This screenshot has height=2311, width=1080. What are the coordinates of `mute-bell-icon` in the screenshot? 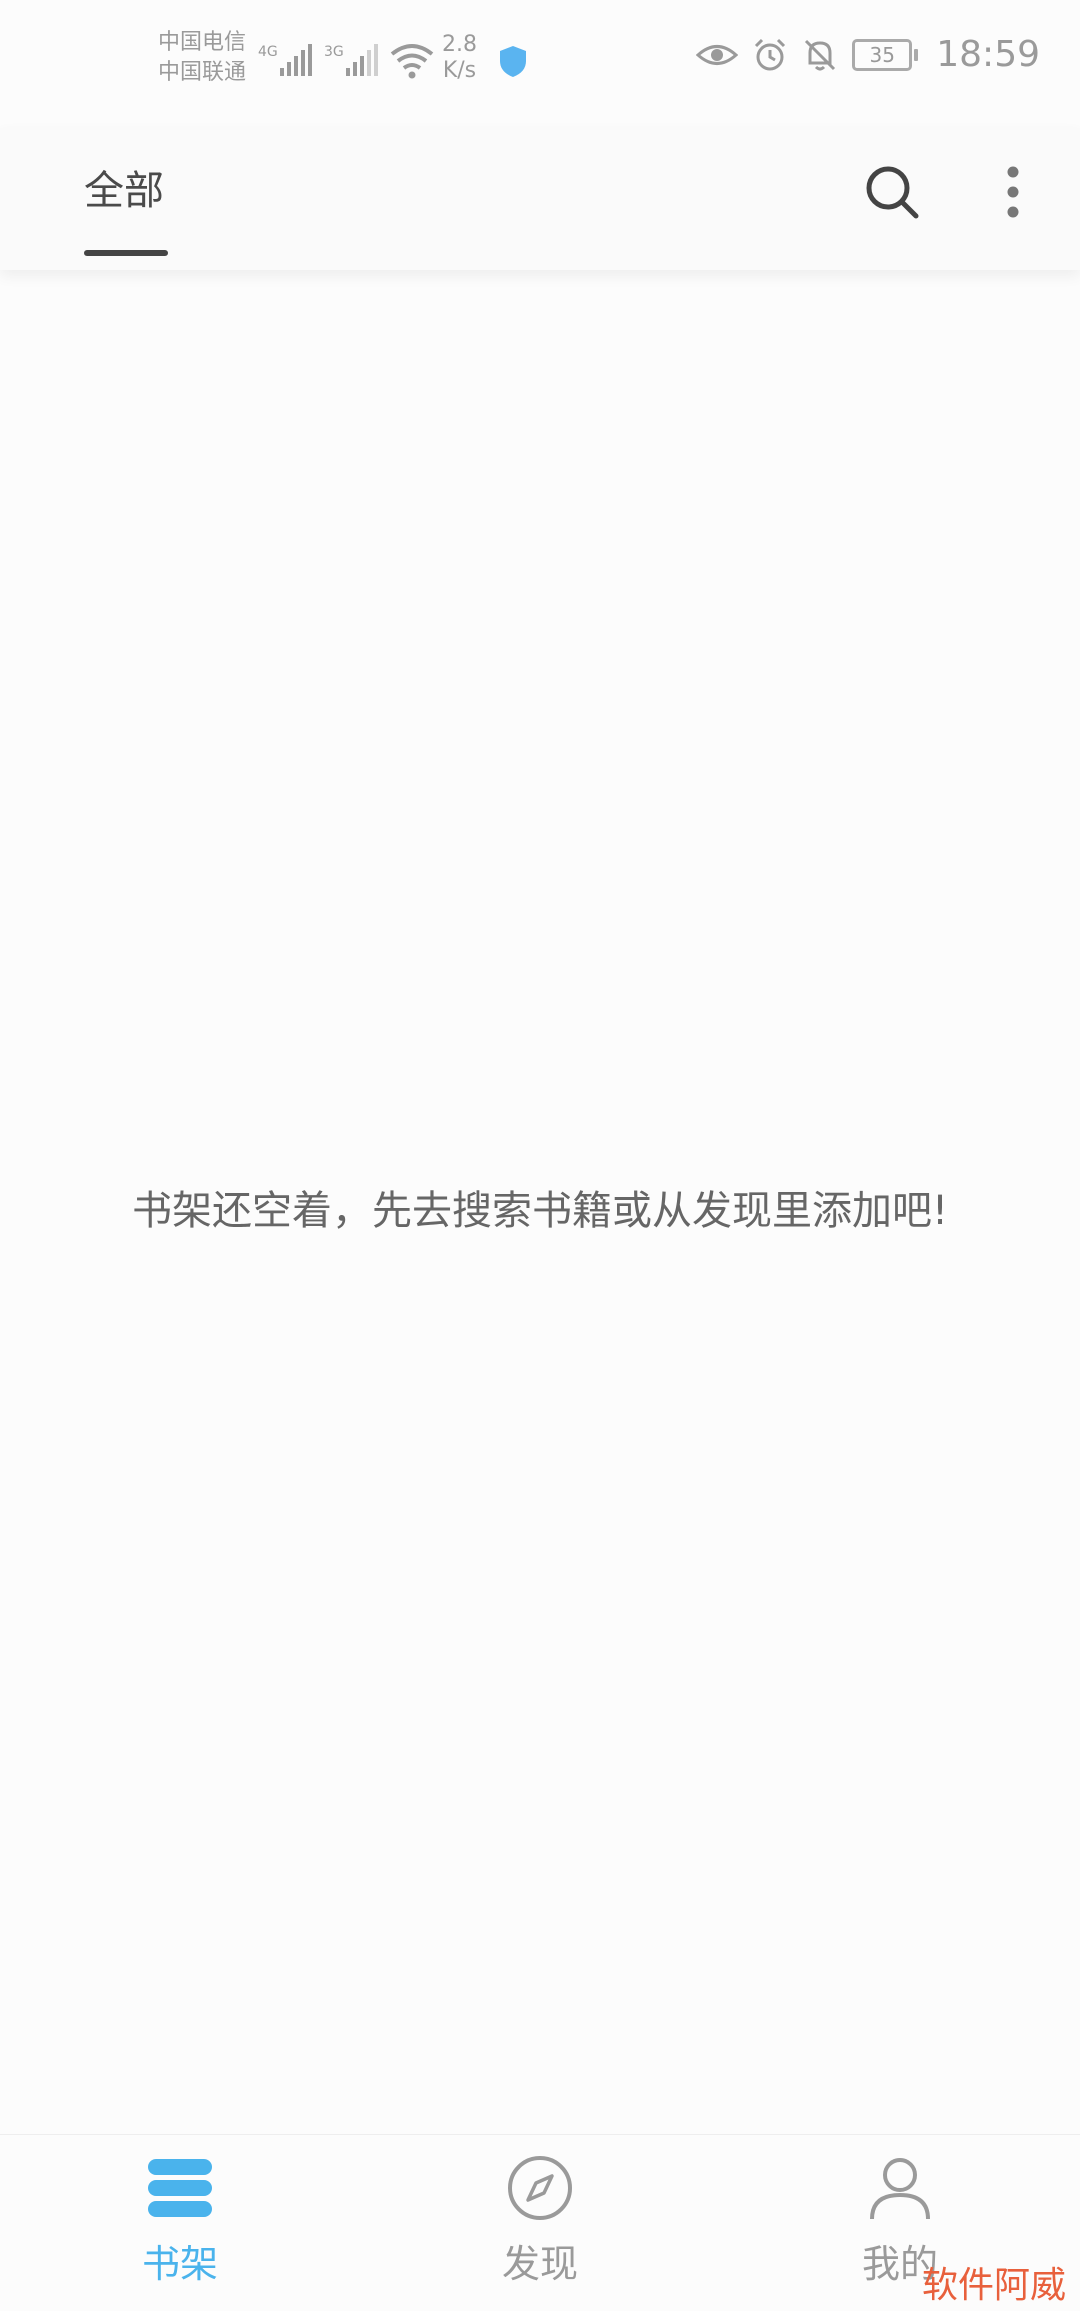 It's located at (820, 54).